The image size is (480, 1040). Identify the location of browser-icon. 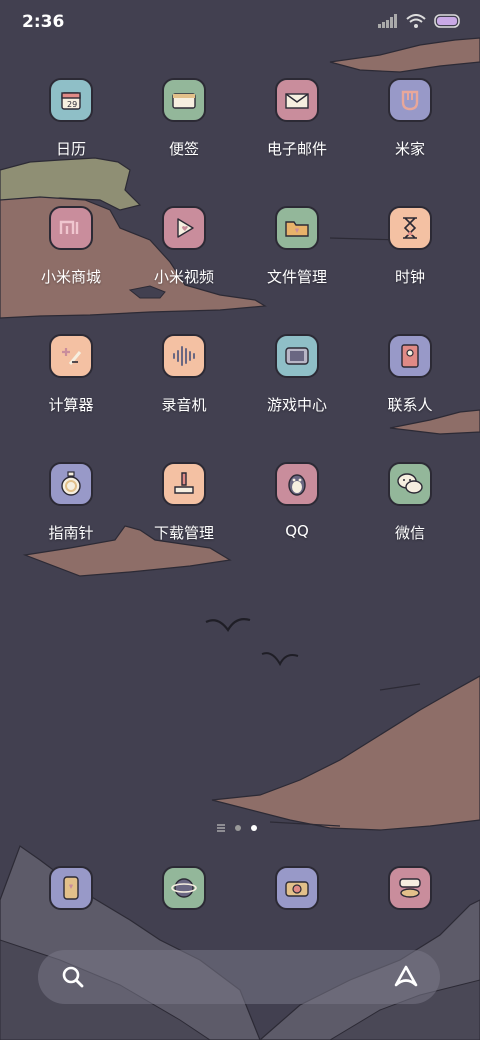
(184, 888).